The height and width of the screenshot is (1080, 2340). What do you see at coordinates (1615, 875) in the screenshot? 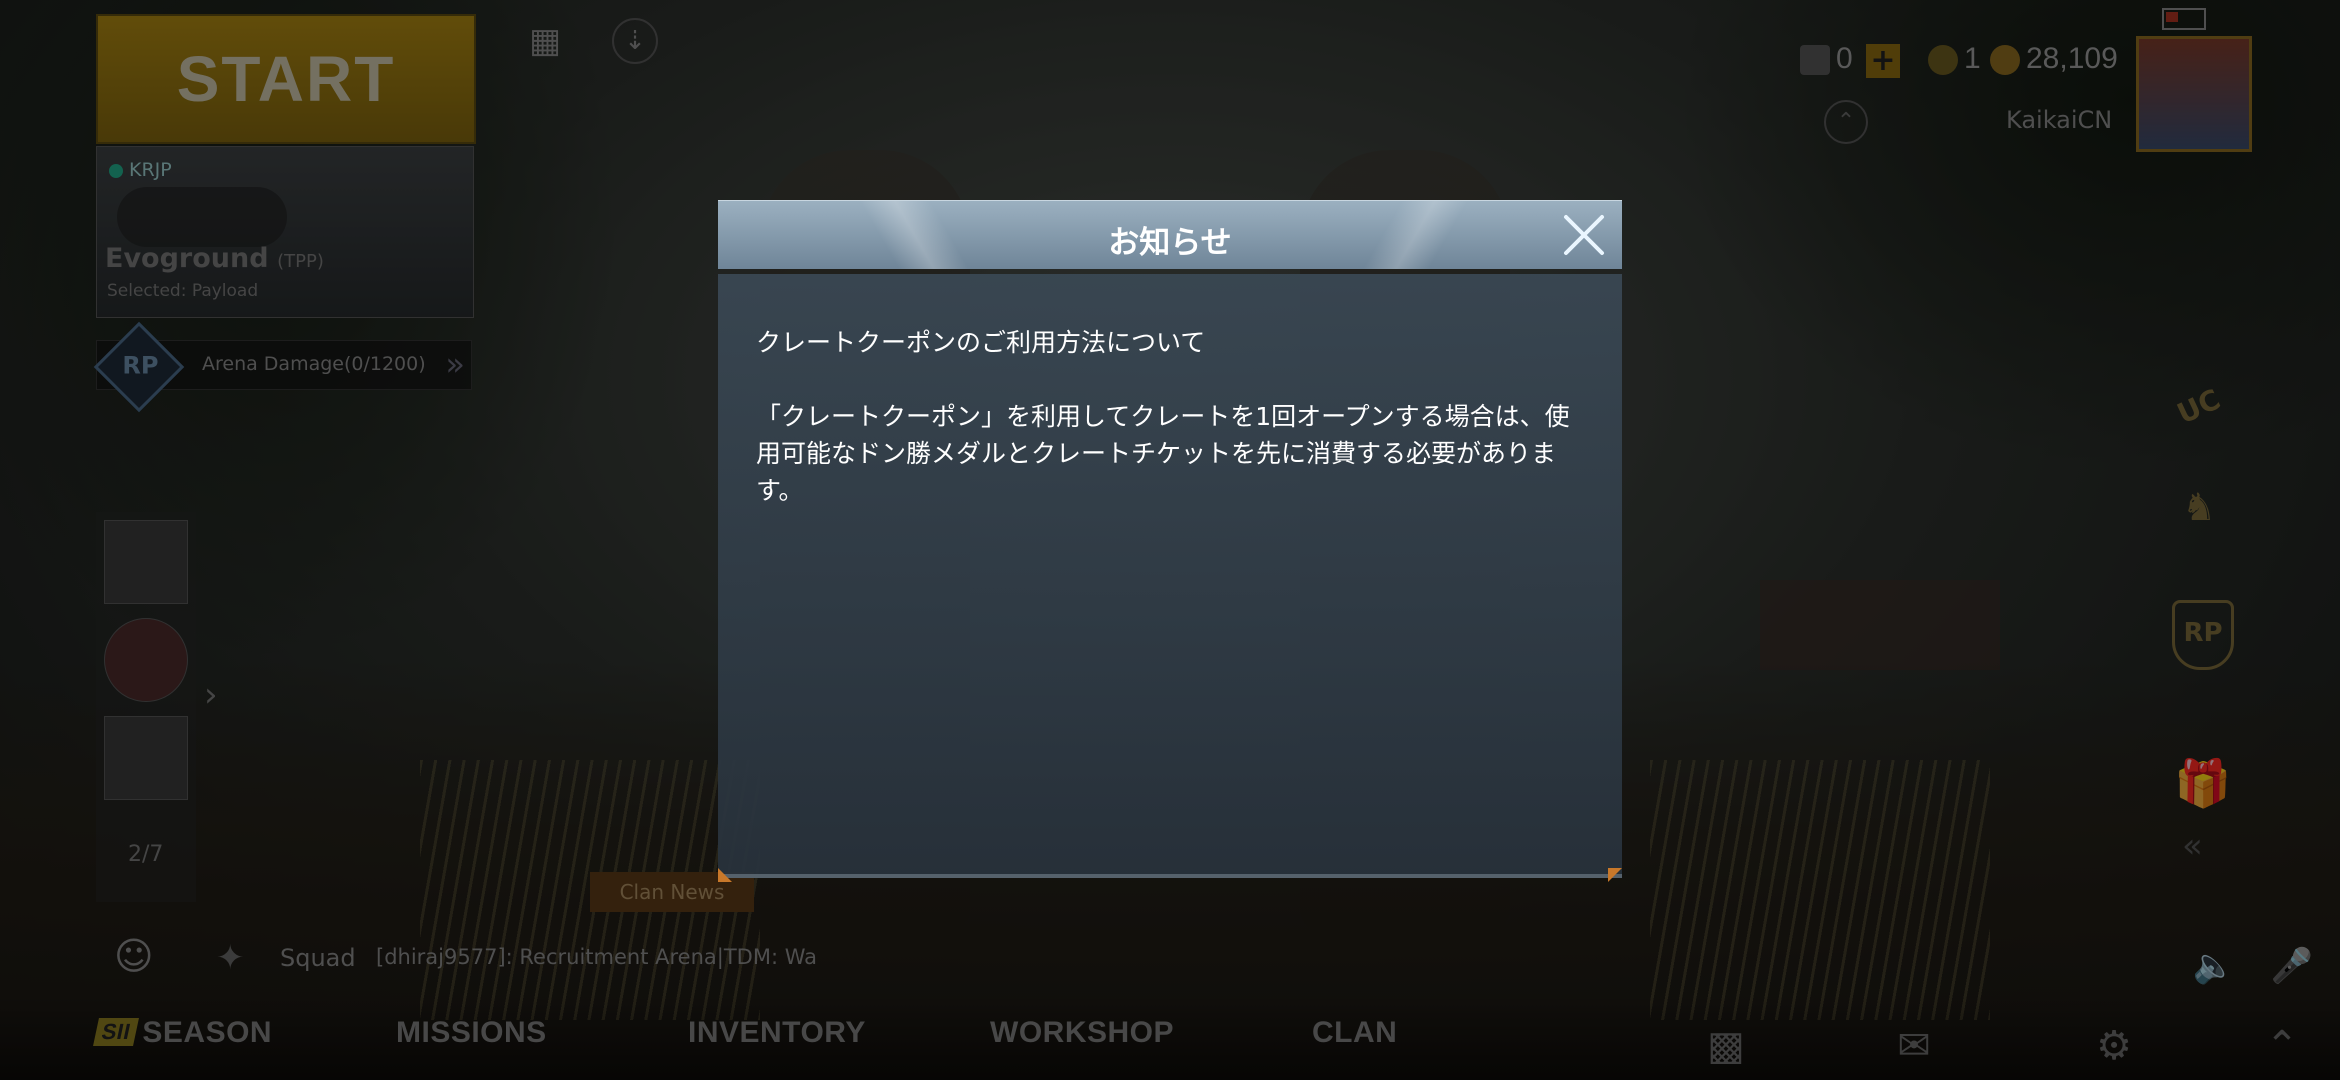
I see `corner-accent-right` at bounding box center [1615, 875].